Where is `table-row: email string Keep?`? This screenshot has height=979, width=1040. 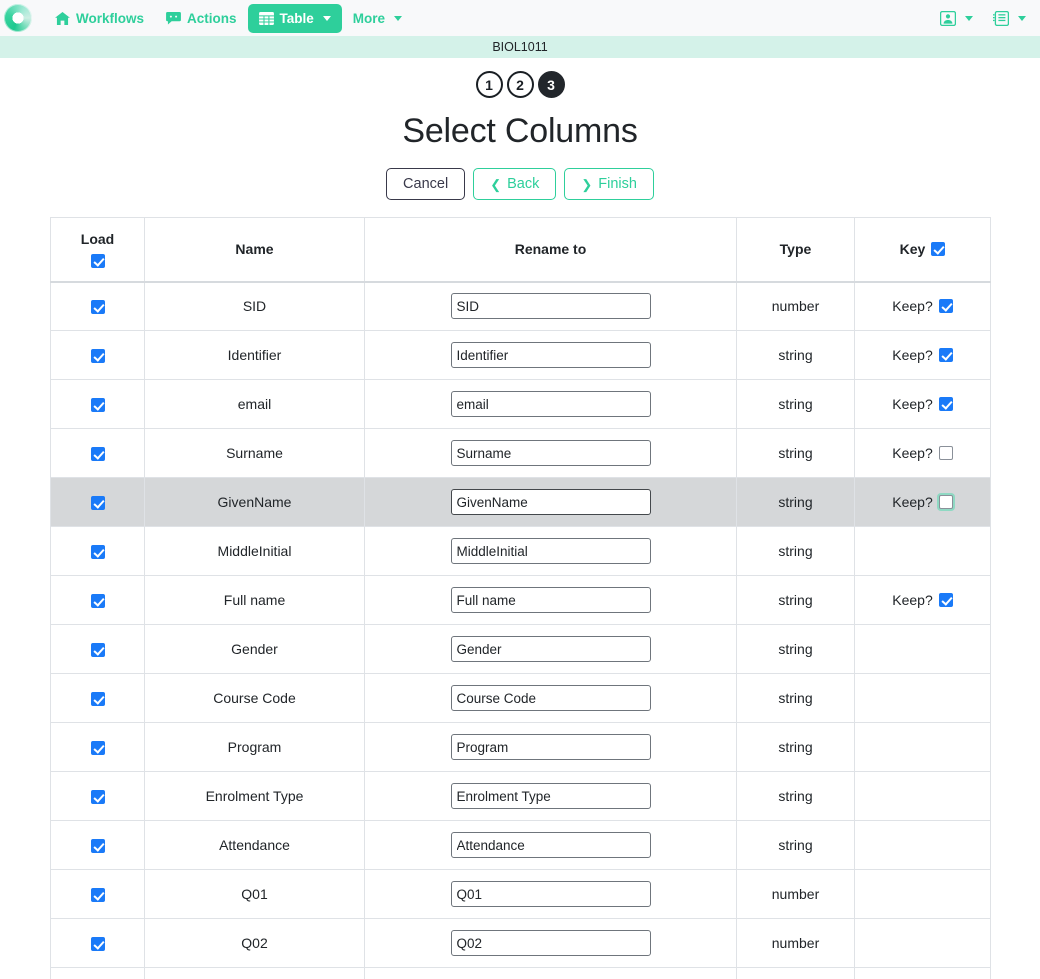 table-row: email string Keep? is located at coordinates (520, 404).